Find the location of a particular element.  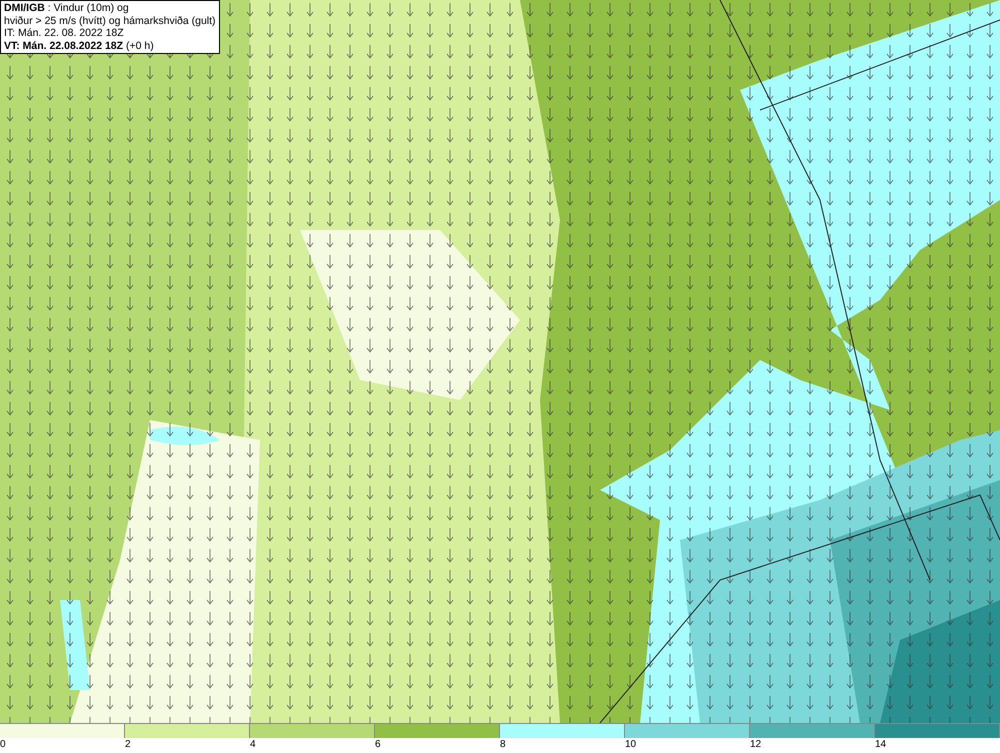

title-text: DMI/IGB : Vindur (10m) og is located at coordinates (67, 8).